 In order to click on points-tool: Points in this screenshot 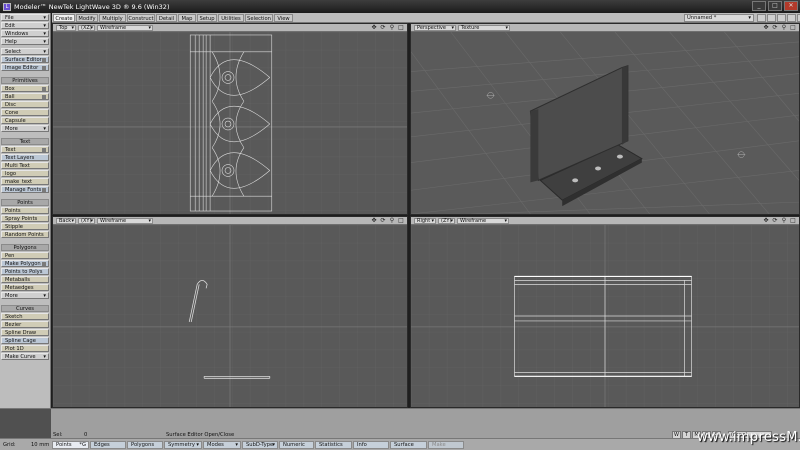, I will do `click(25, 210)`.